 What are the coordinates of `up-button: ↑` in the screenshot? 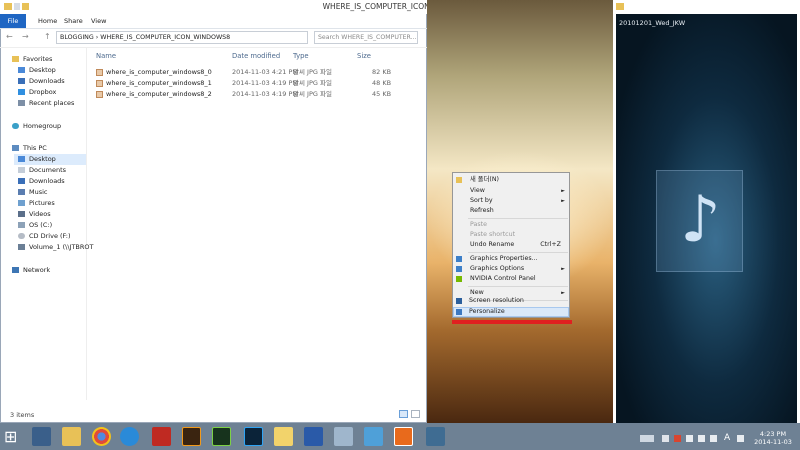 It's located at (47, 36).